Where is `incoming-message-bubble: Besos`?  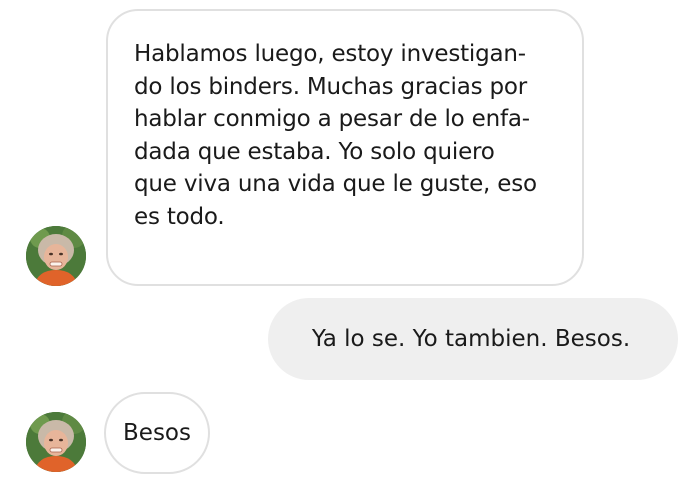
incoming-message-bubble: Besos is located at coordinates (157, 433).